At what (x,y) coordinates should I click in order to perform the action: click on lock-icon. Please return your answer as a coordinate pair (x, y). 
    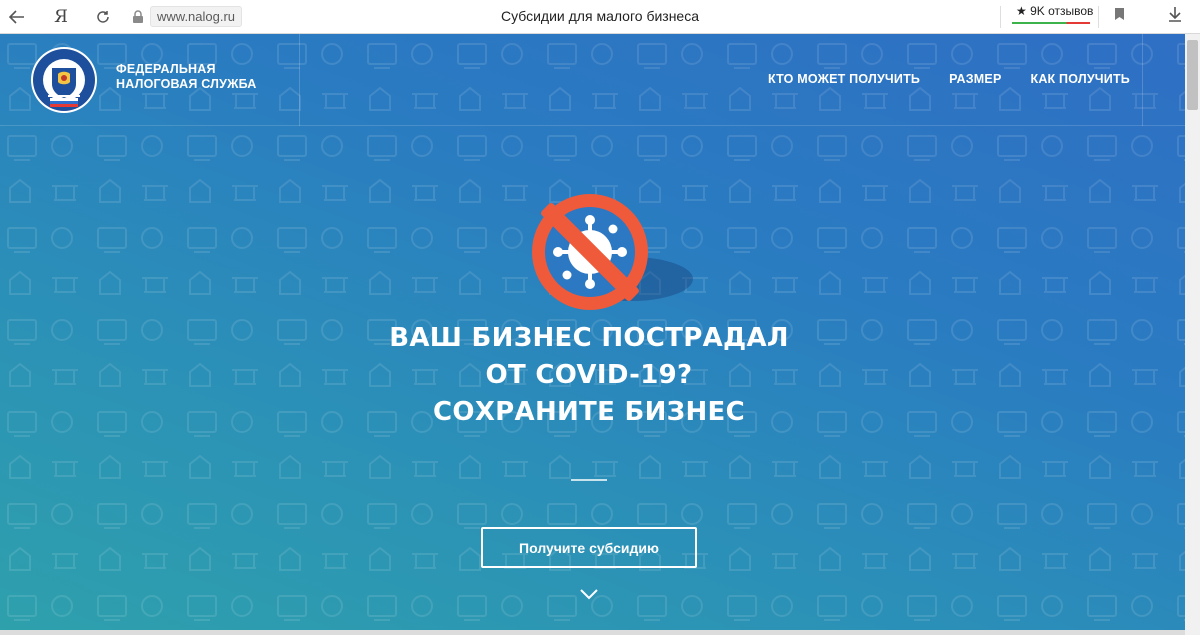
    Looking at the image, I should click on (138, 17).